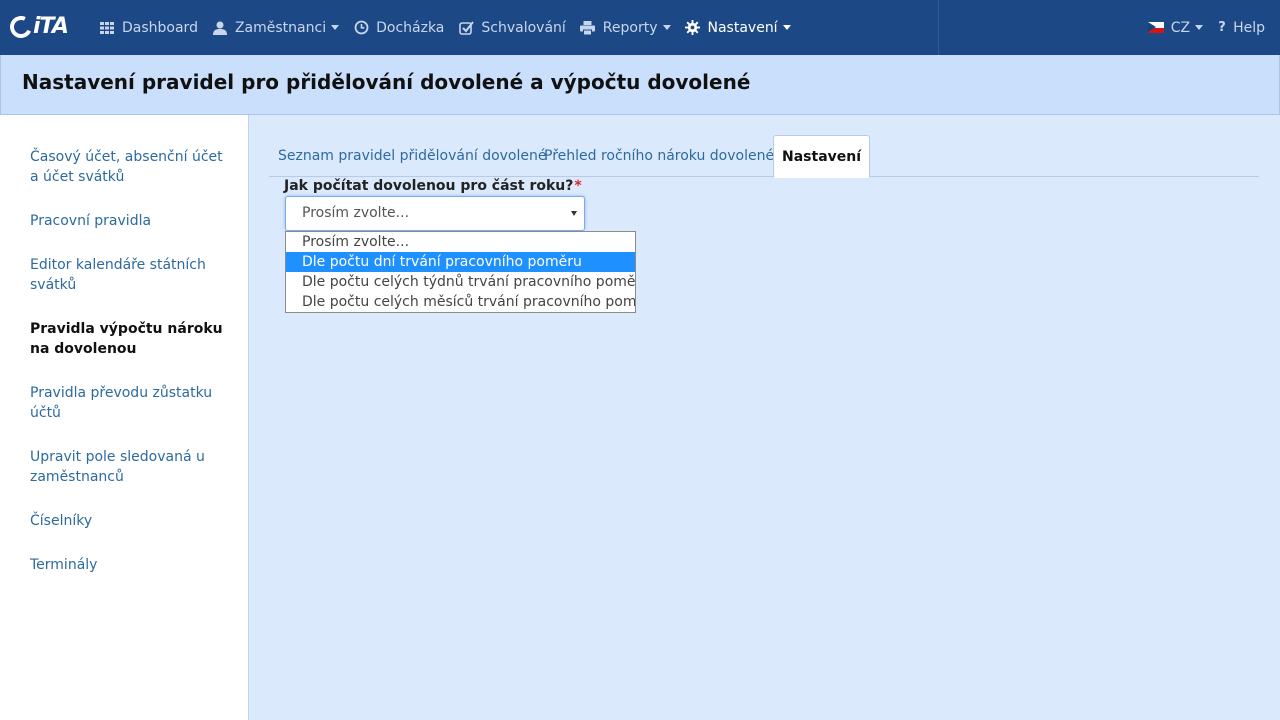 The image size is (1280, 720). Describe the element at coordinates (659, 156) in the screenshot. I see `tab-annual-overview: Přehled ročního nároku dovolené` at that location.